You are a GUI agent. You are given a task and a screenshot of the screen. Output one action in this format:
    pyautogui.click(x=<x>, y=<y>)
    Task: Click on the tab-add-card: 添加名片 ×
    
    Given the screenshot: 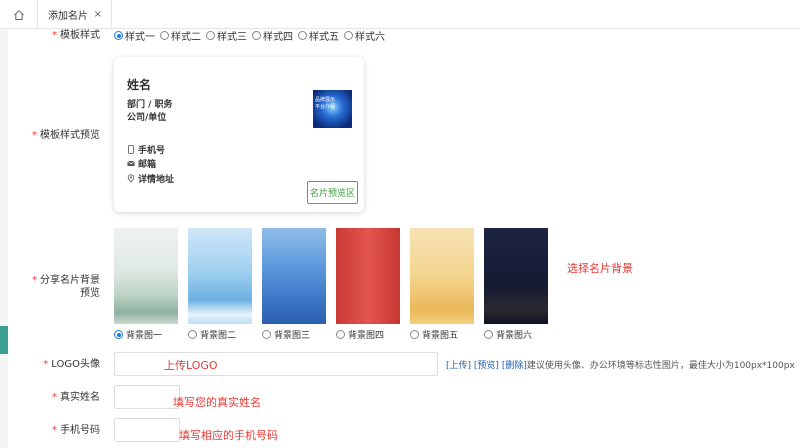 What is the action you would take?
    pyautogui.click(x=75, y=14)
    